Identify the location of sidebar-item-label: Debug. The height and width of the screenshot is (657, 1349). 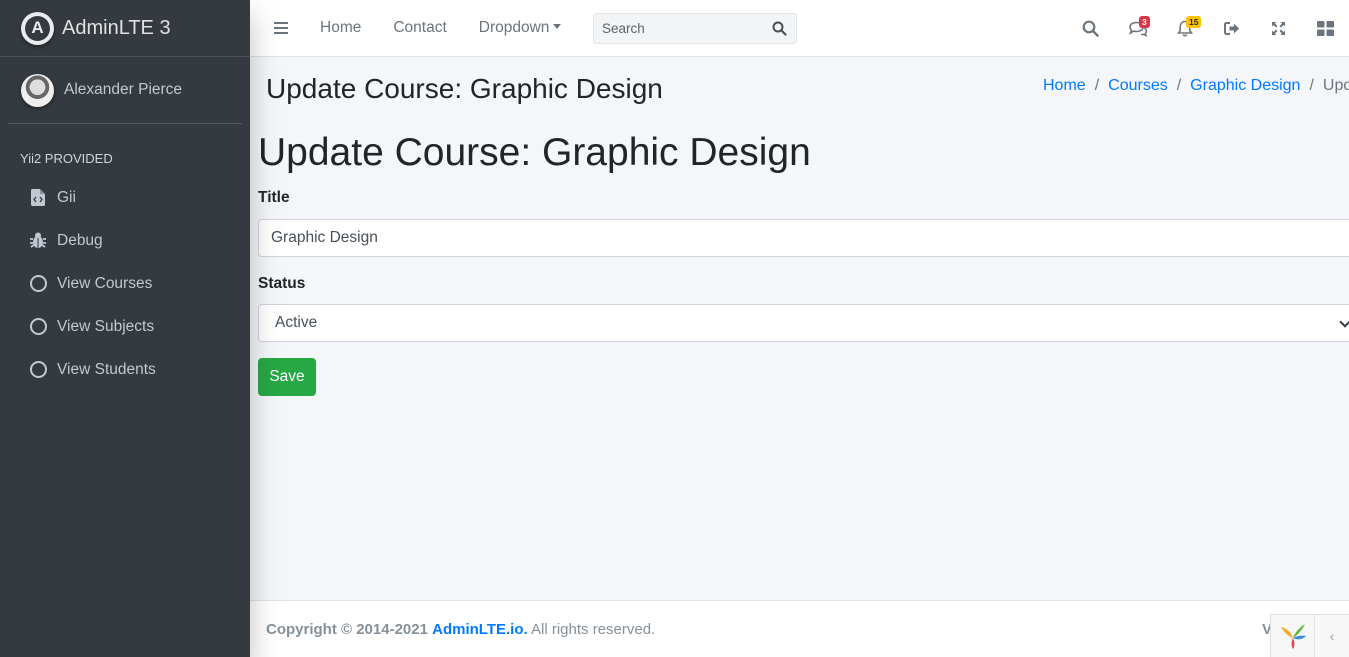
(80, 240).